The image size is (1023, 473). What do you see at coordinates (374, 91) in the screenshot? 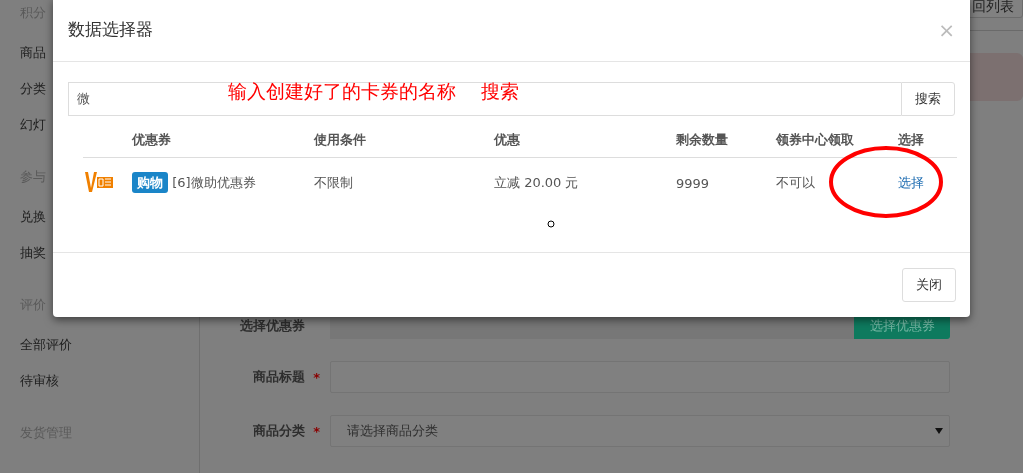
I see `annotation-text: 输入创建好了的卡券的名称 搜索` at bounding box center [374, 91].